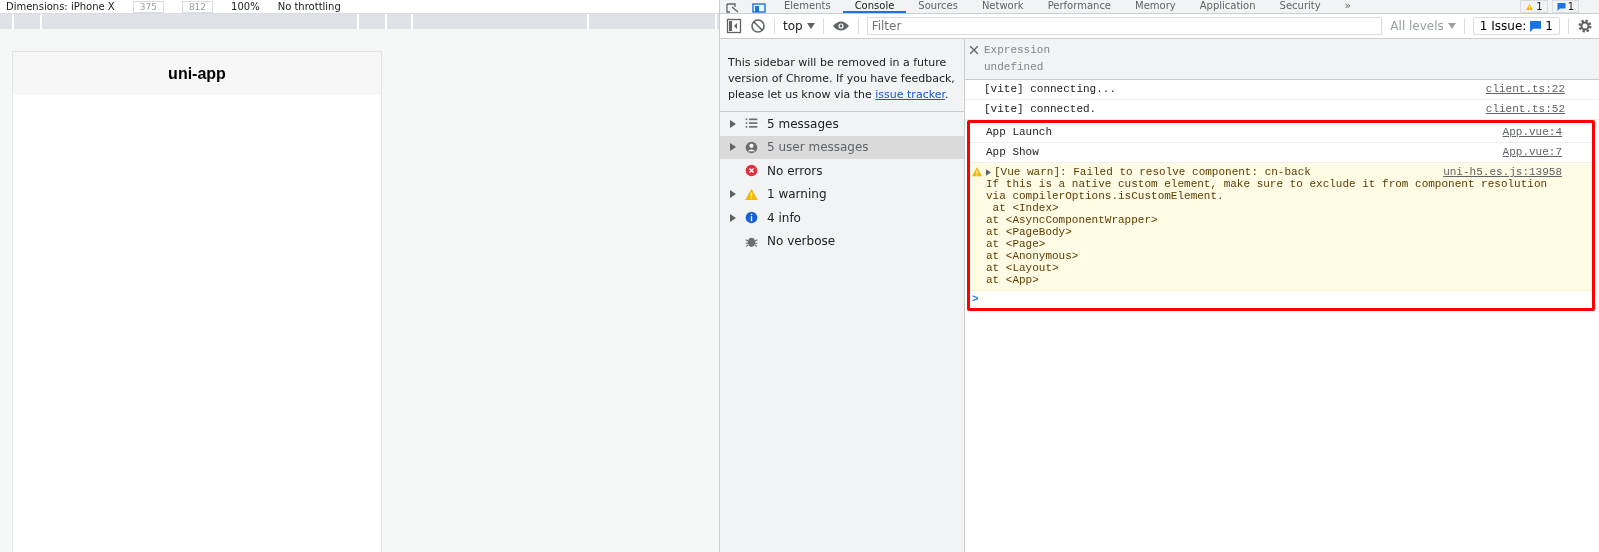 The height and width of the screenshot is (552, 1599). Describe the element at coordinates (1532, 152) in the screenshot. I see `source-link: App.vue:7` at that location.